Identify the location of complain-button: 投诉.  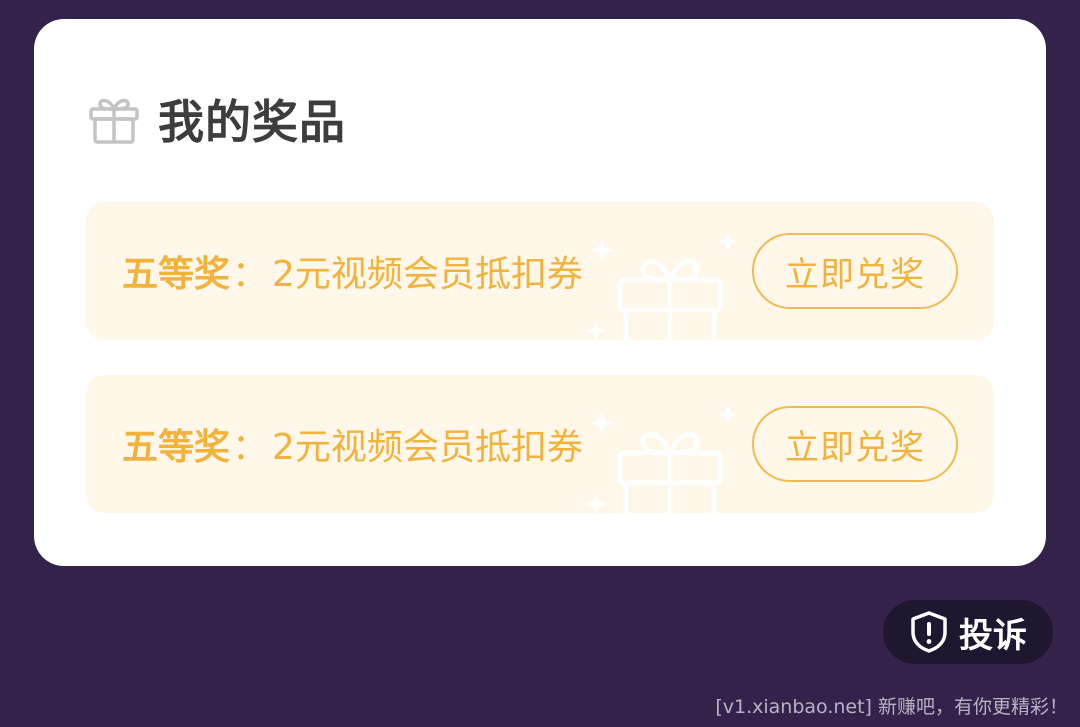
(968, 632).